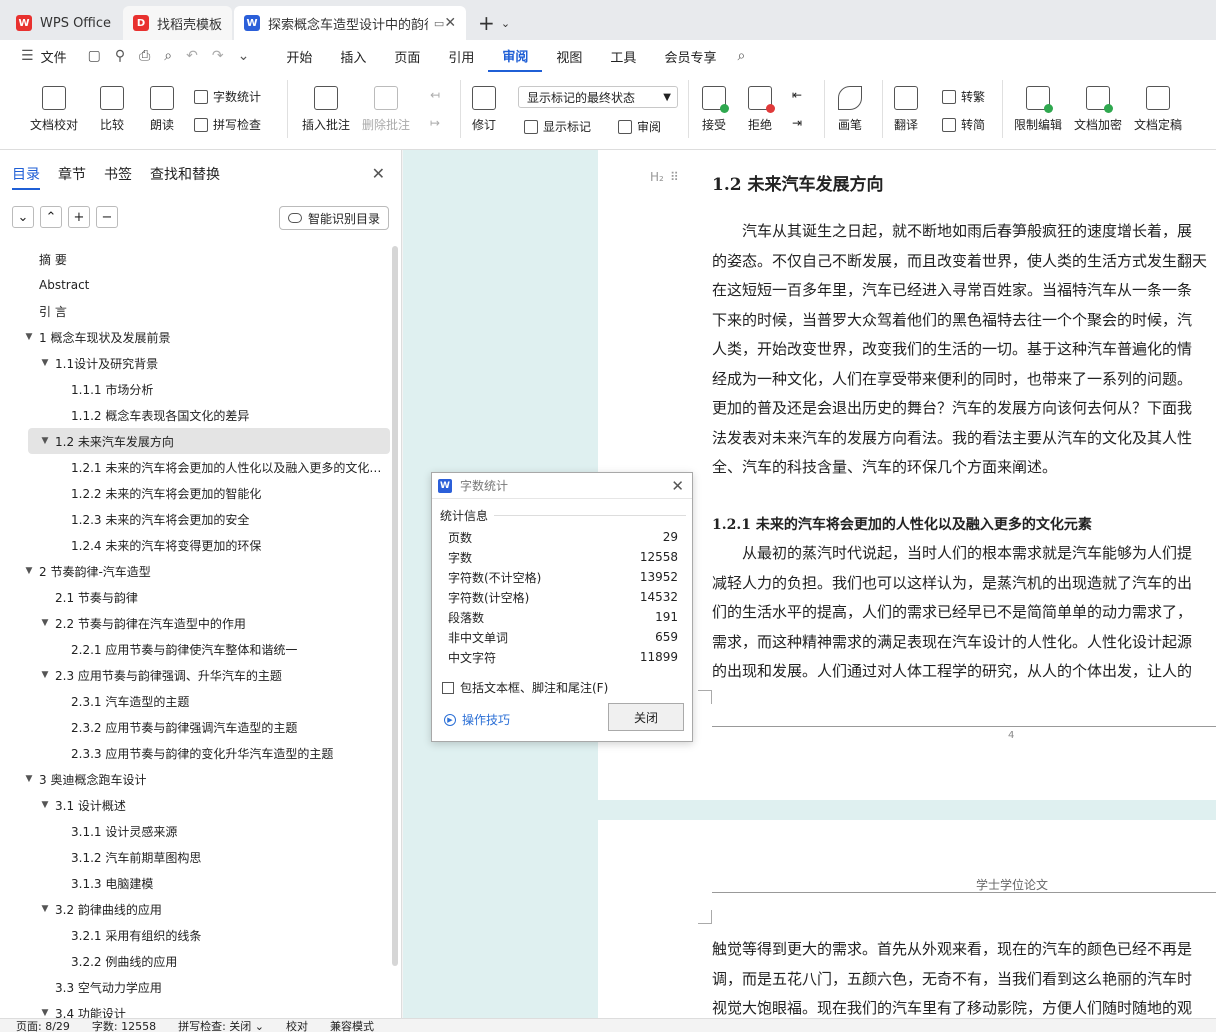 The image size is (1216, 1032). I want to click on toc-item: 2.2.1 应用节奏与韵律使汽车整体和谐统一, so click(196, 649).